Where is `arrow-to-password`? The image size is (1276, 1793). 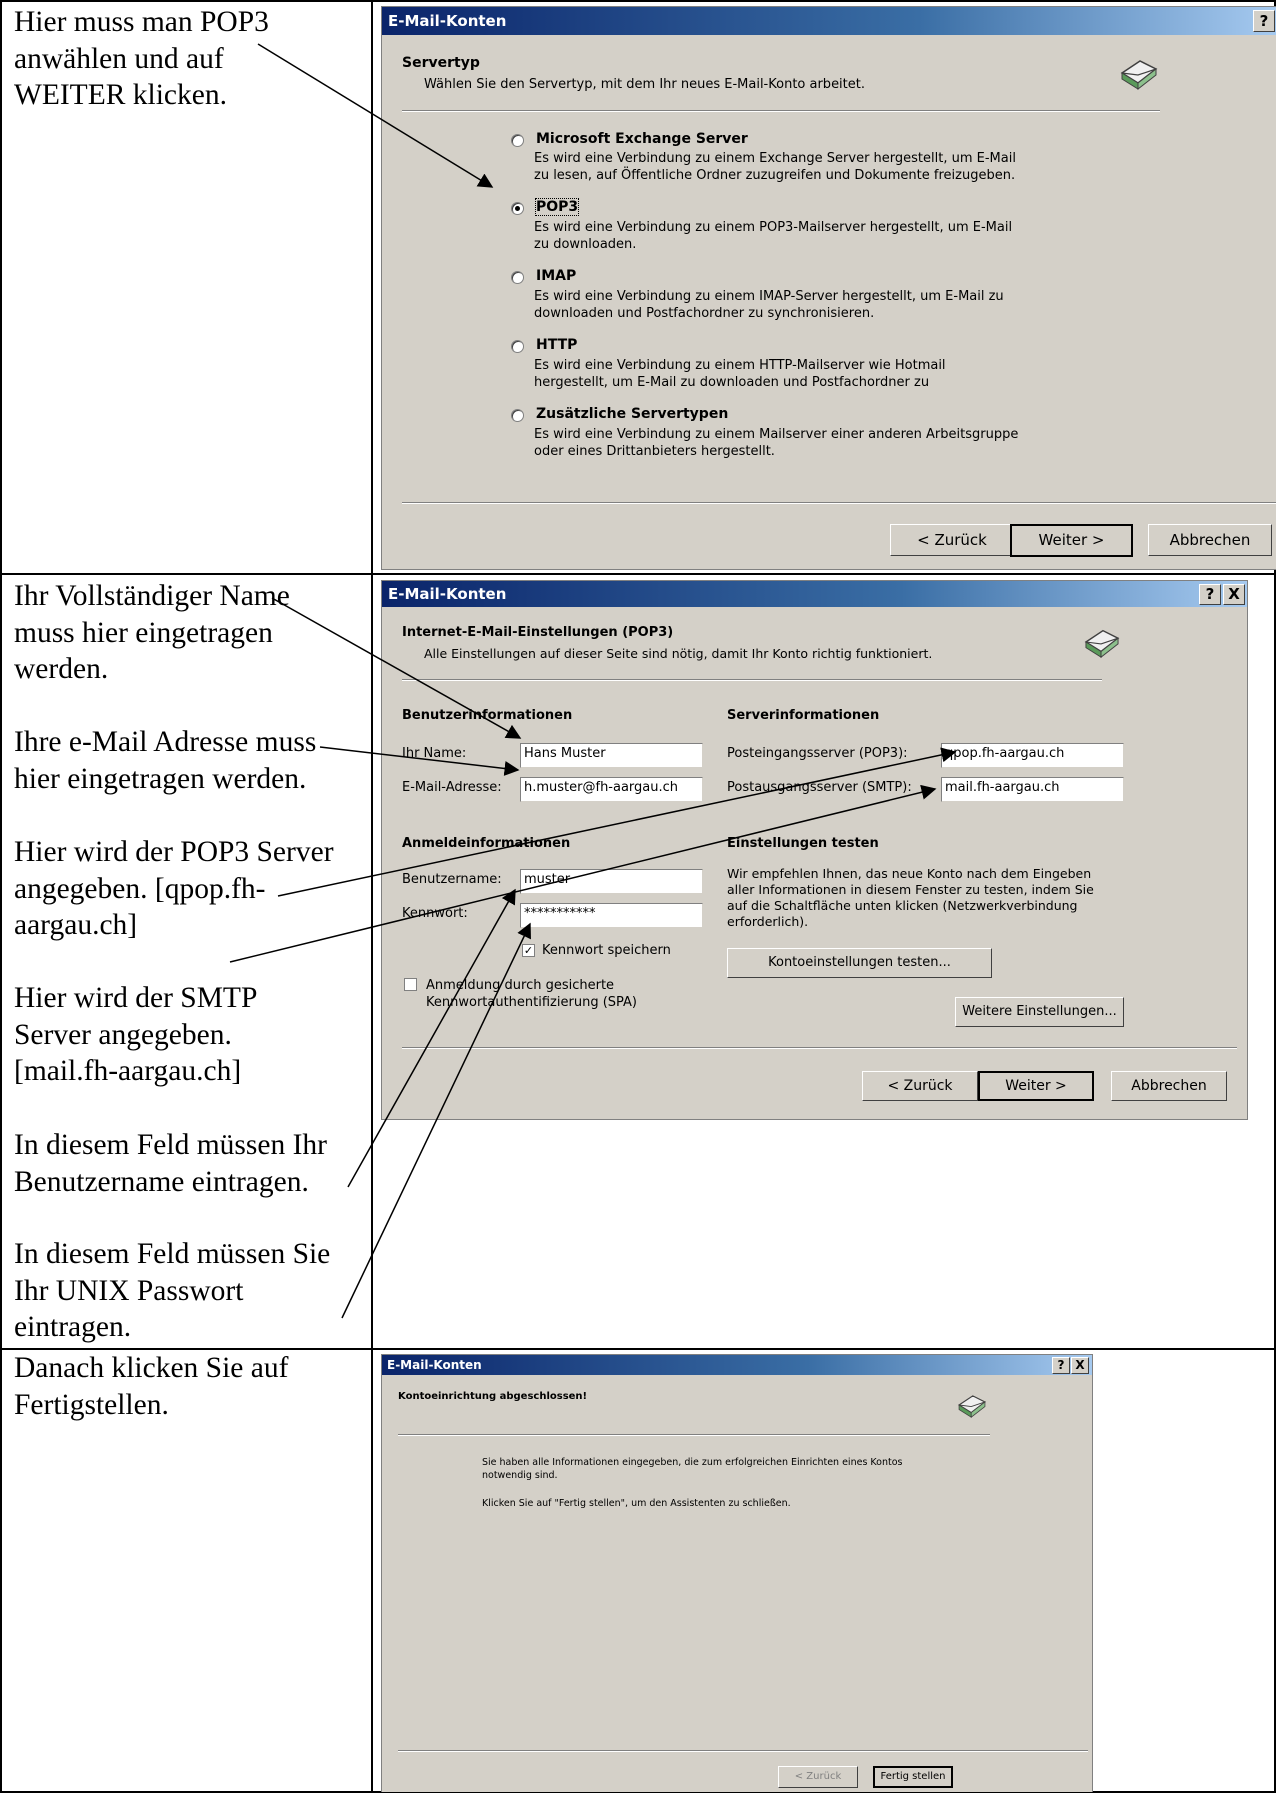 arrow-to-password is located at coordinates (436, 1120).